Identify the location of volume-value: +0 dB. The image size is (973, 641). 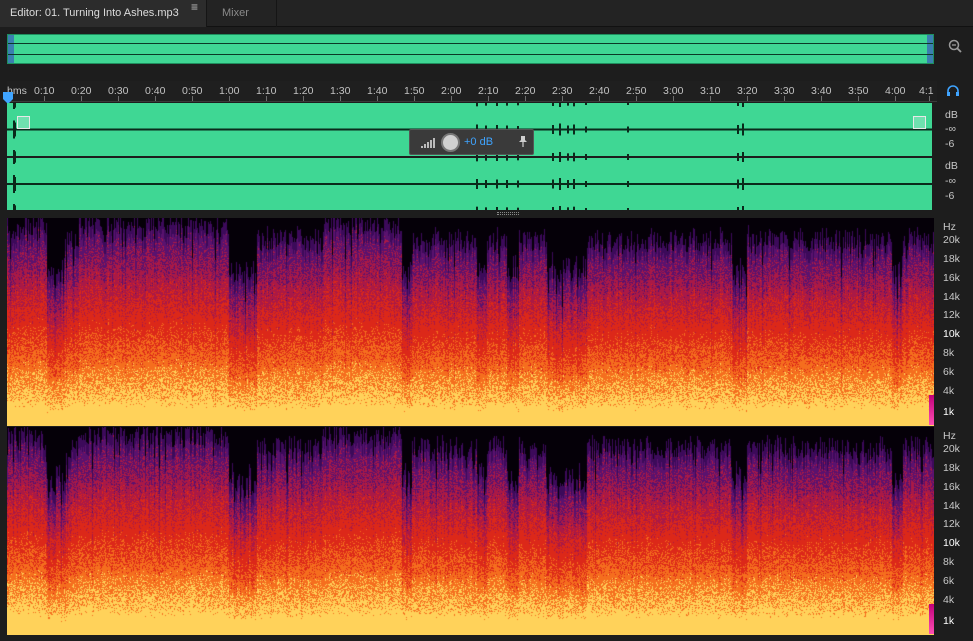
(478, 142).